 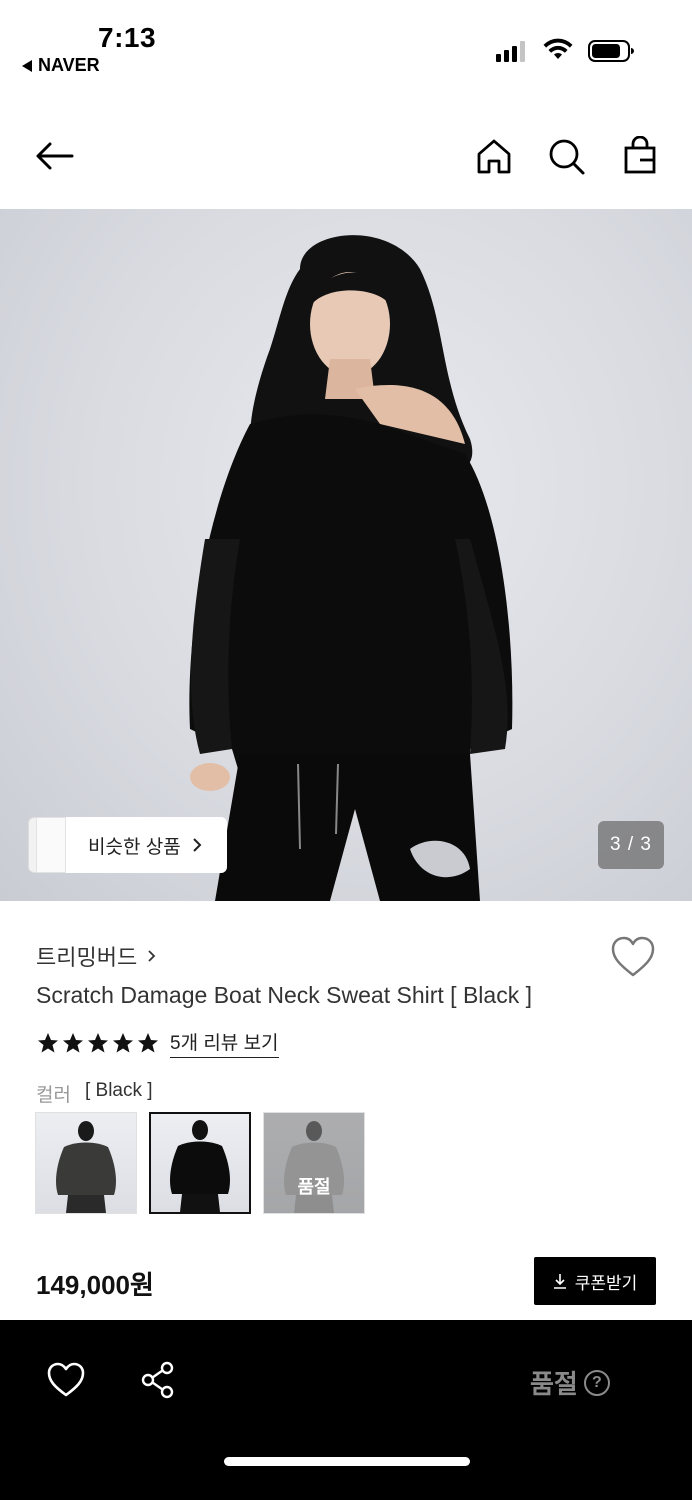 What do you see at coordinates (559, 1281) in the screenshot?
I see `download-icon` at bounding box center [559, 1281].